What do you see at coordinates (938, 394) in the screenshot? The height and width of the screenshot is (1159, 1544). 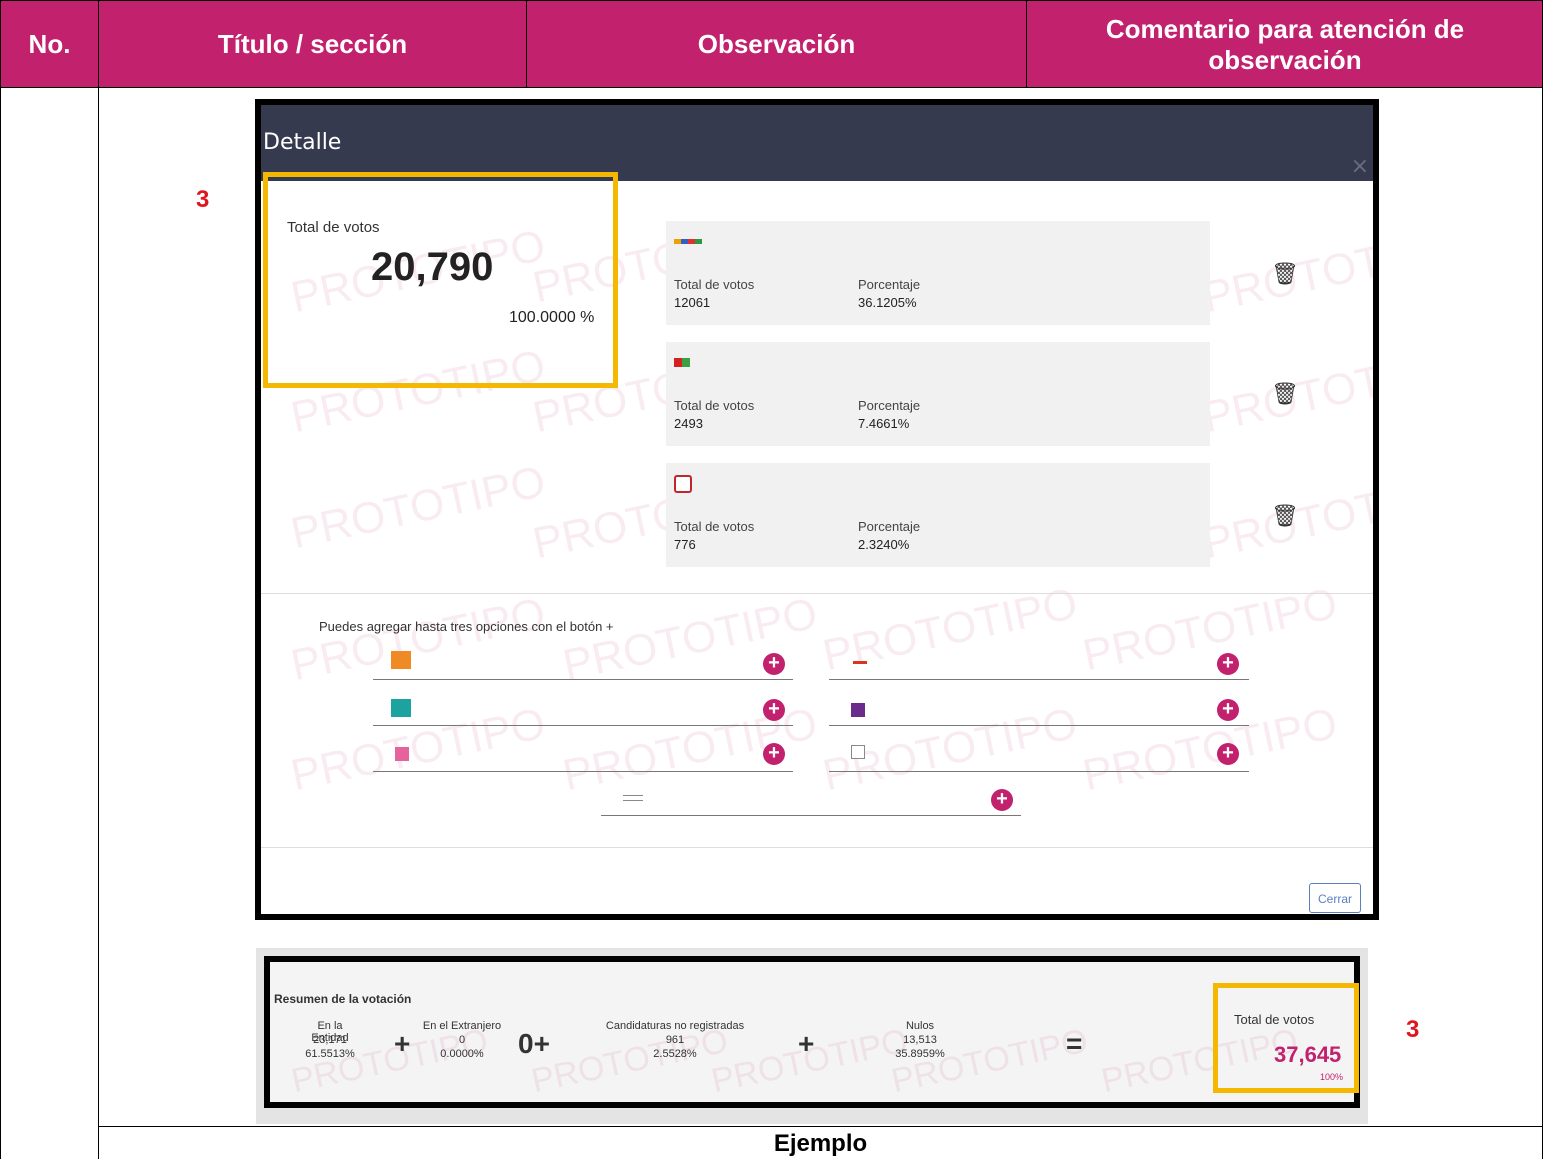 I see `party-card: Total de votos 2493 Porcentaje 7.4661%` at bounding box center [938, 394].